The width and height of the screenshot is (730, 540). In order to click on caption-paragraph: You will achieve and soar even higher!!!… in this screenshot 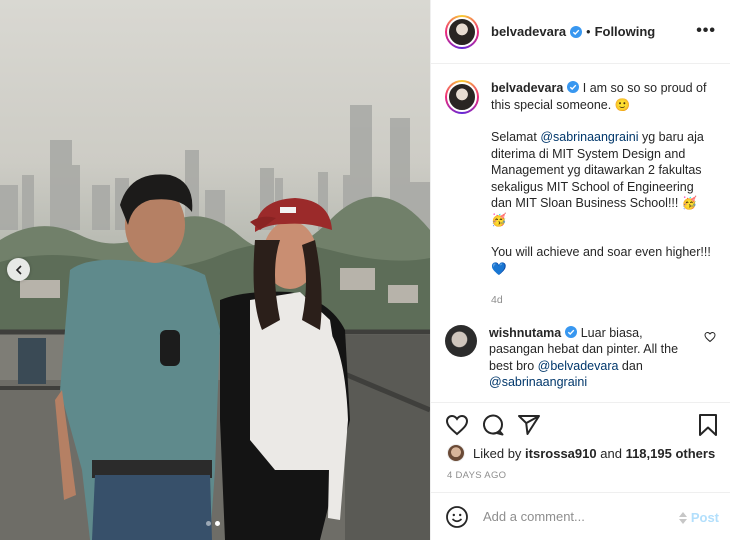, I will do `click(601, 260)`.